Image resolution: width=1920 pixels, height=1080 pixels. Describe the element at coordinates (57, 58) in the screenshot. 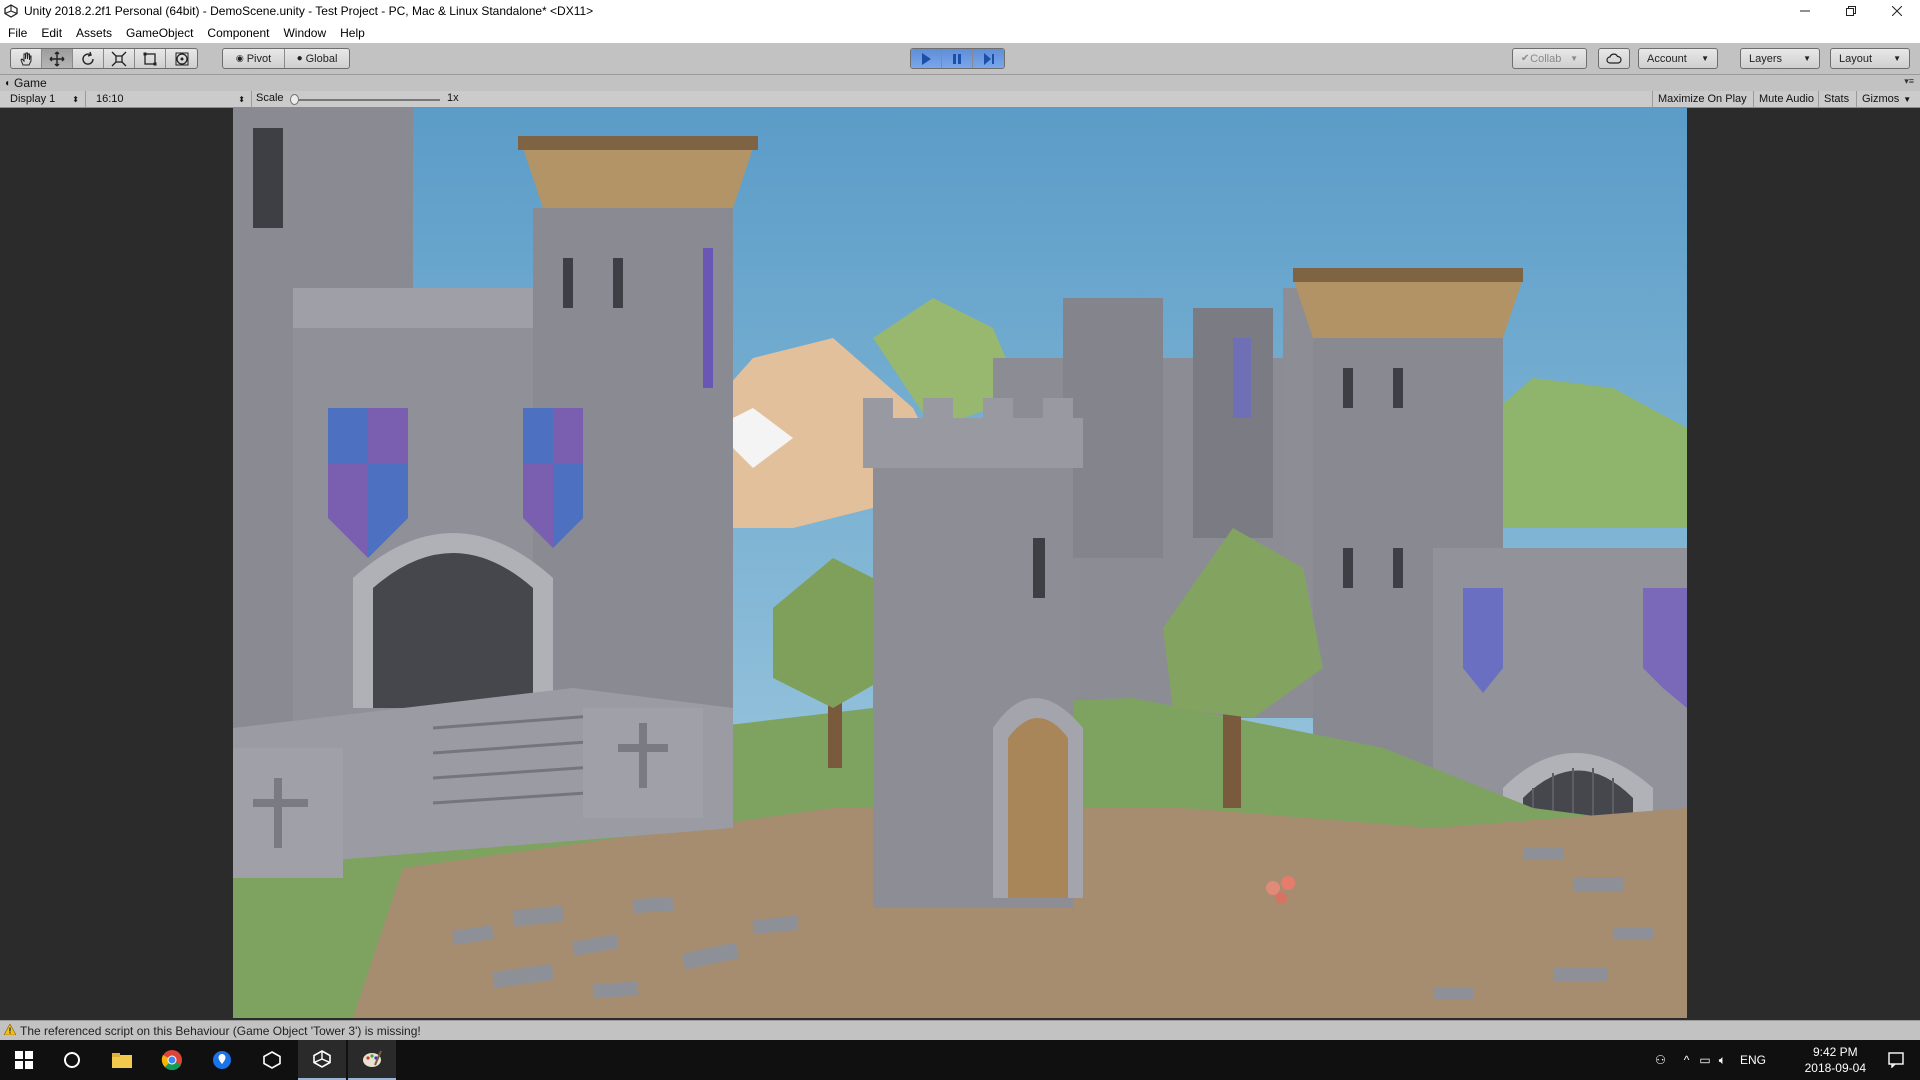

I see `move-tool-button` at that location.